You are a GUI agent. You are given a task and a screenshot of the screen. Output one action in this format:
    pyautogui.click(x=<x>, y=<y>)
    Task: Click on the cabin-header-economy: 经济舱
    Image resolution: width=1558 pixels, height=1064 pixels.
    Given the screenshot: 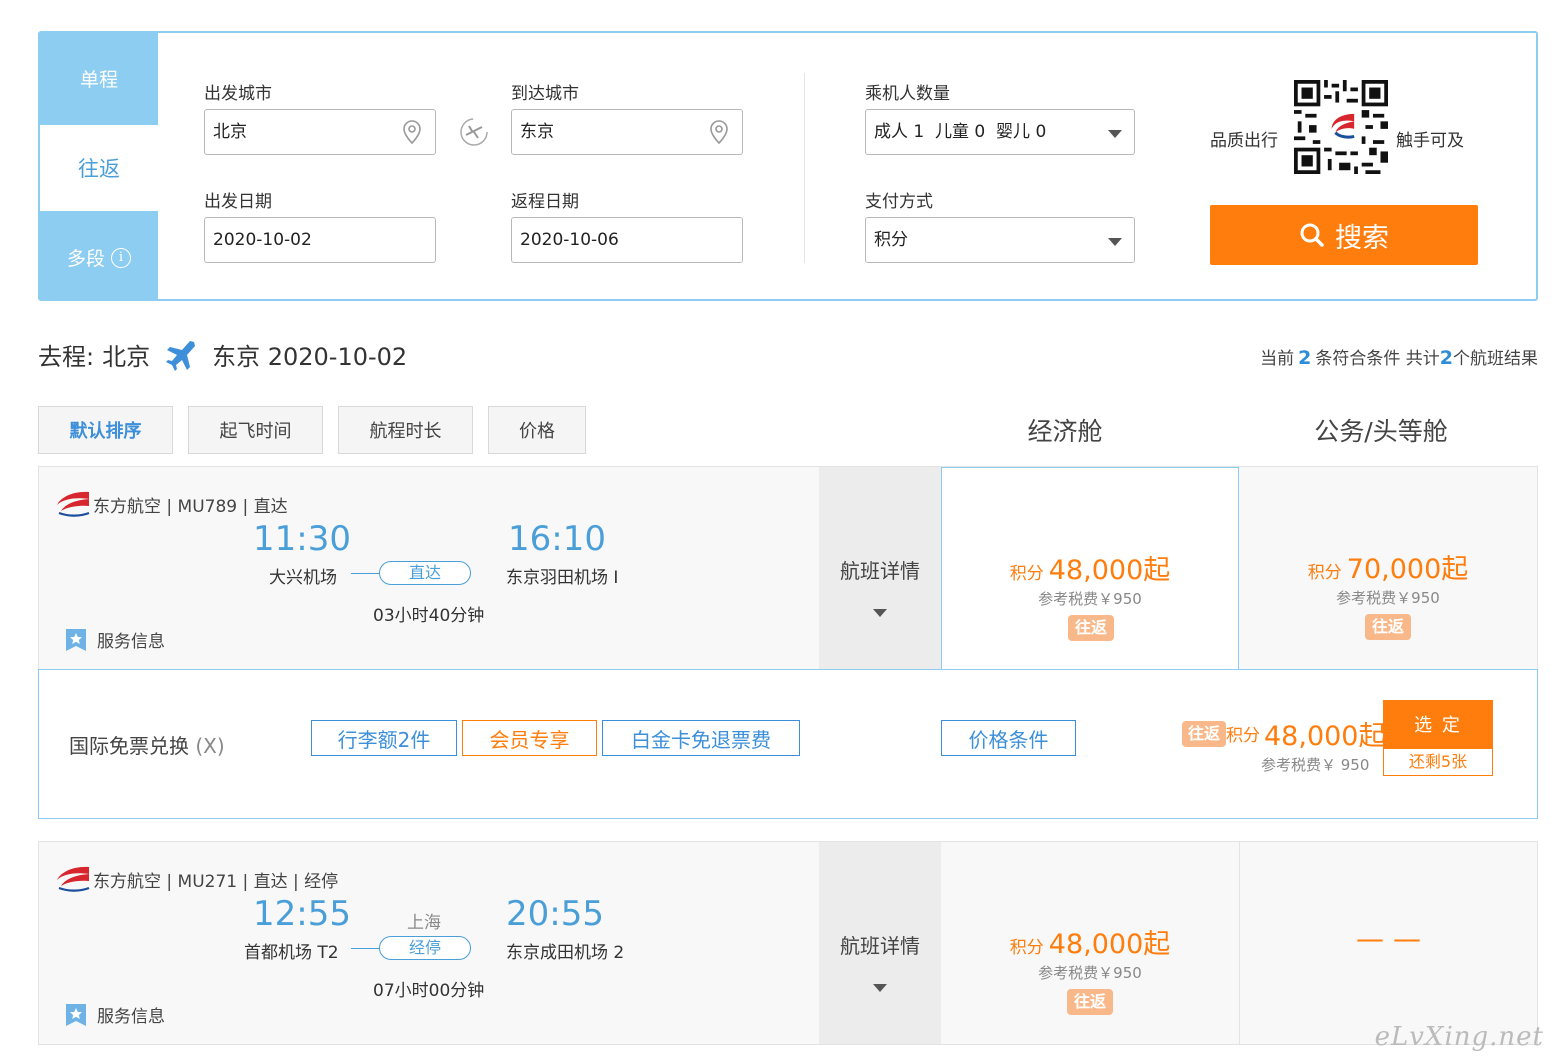 What is the action you would take?
    pyautogui.click(x=1065, y=431)
    